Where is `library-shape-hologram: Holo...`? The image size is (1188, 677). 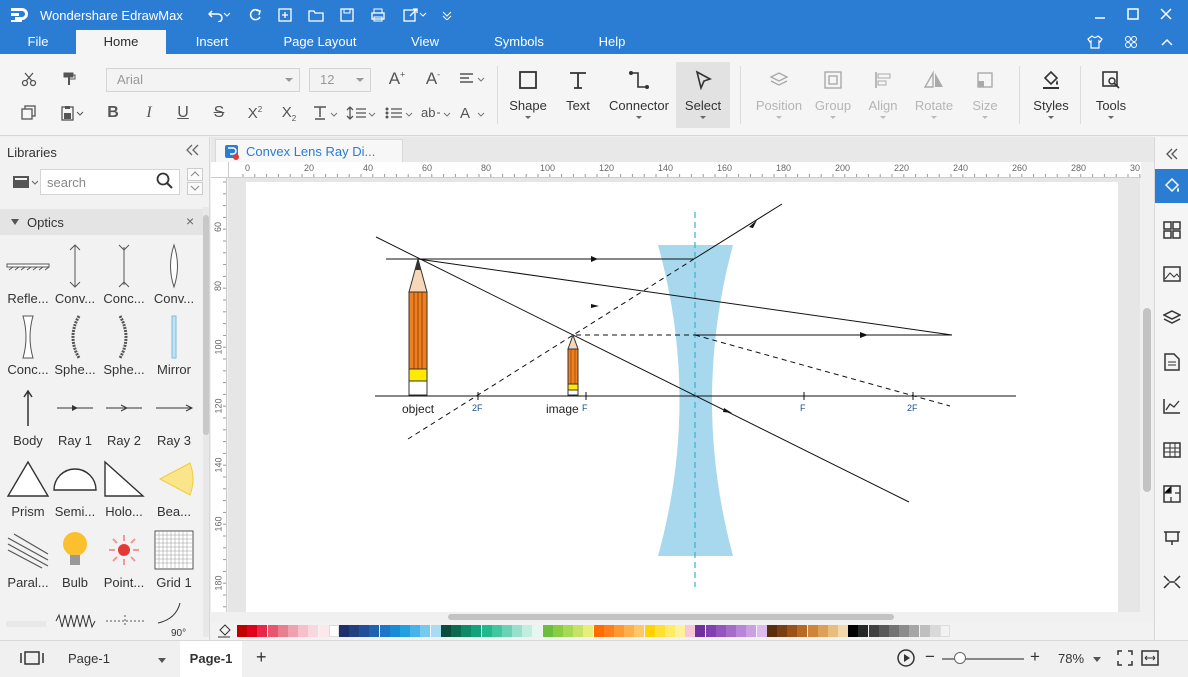
library-shape-hologram: Holo... is located at coordinates (124, 488).